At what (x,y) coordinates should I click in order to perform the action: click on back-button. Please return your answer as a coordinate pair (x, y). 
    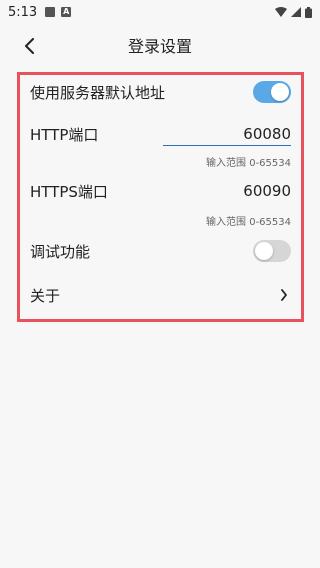
    Looking at the image, I should click on (30, 46).